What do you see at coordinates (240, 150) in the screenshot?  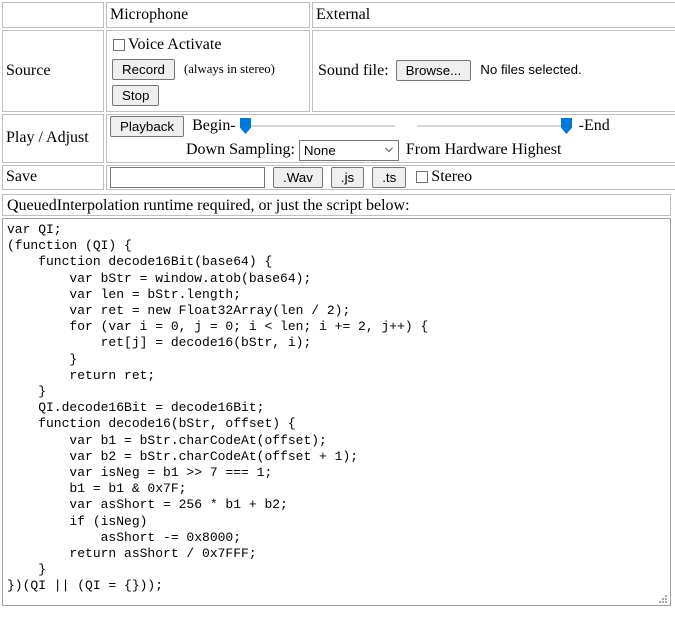 I see `down-sampling-label: Down Sampling:` at bounding box center [240, 150].